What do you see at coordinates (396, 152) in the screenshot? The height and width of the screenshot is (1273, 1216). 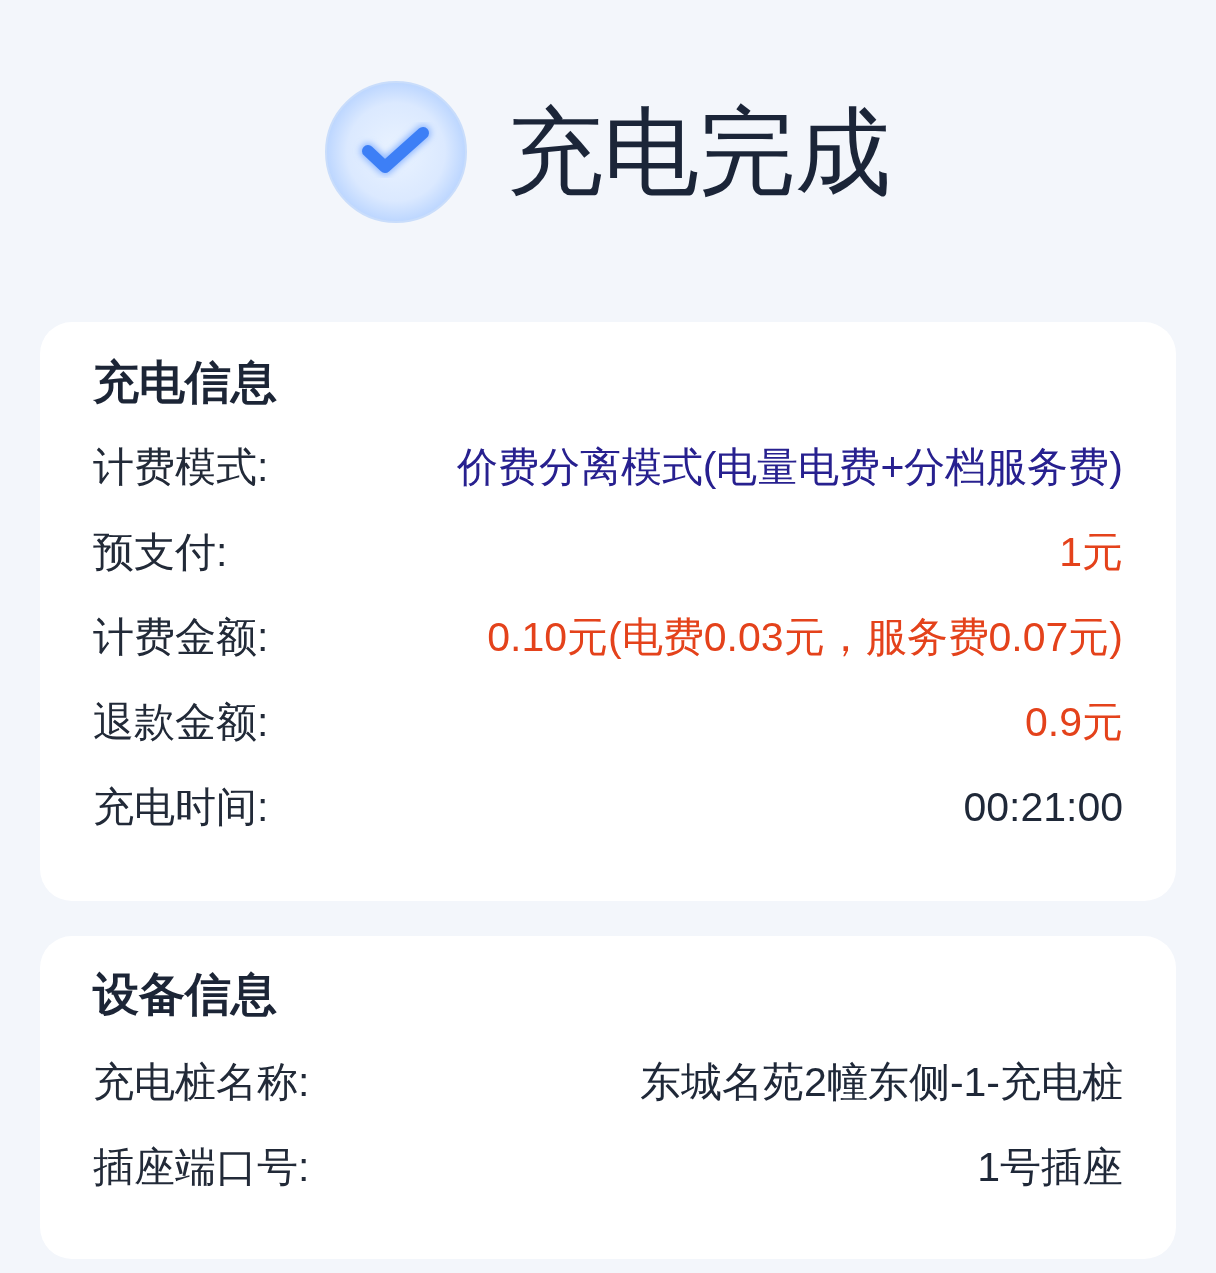 I see `check-icon` at bounding box center [396, 152].